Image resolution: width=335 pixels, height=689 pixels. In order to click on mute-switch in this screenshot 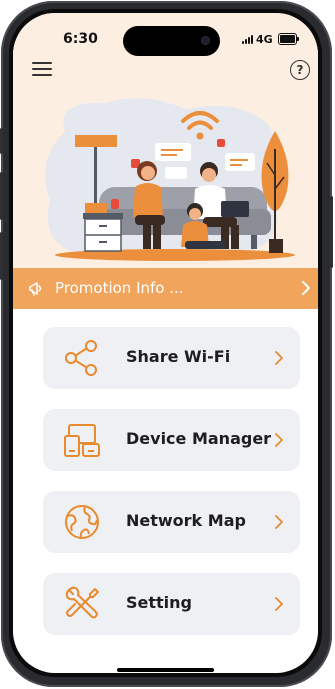, I will do `click(1, 141)`.